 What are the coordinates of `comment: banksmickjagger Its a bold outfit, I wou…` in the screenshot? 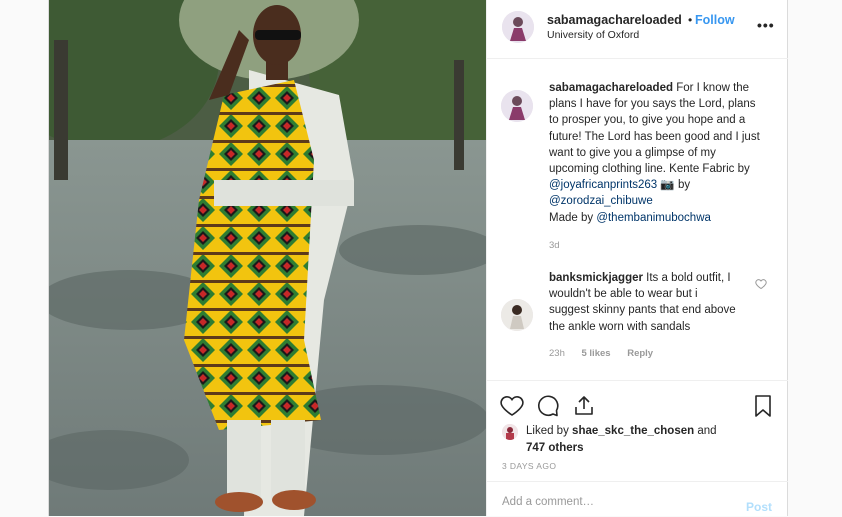 It's located at (645, 302).